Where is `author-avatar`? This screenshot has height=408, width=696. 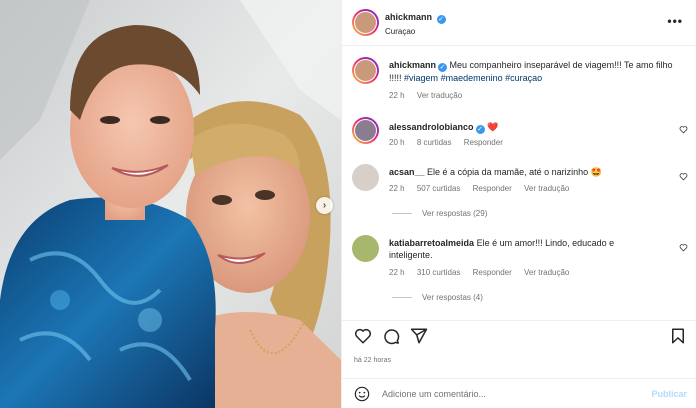
author-avatar is located at coordinates (365, 22).